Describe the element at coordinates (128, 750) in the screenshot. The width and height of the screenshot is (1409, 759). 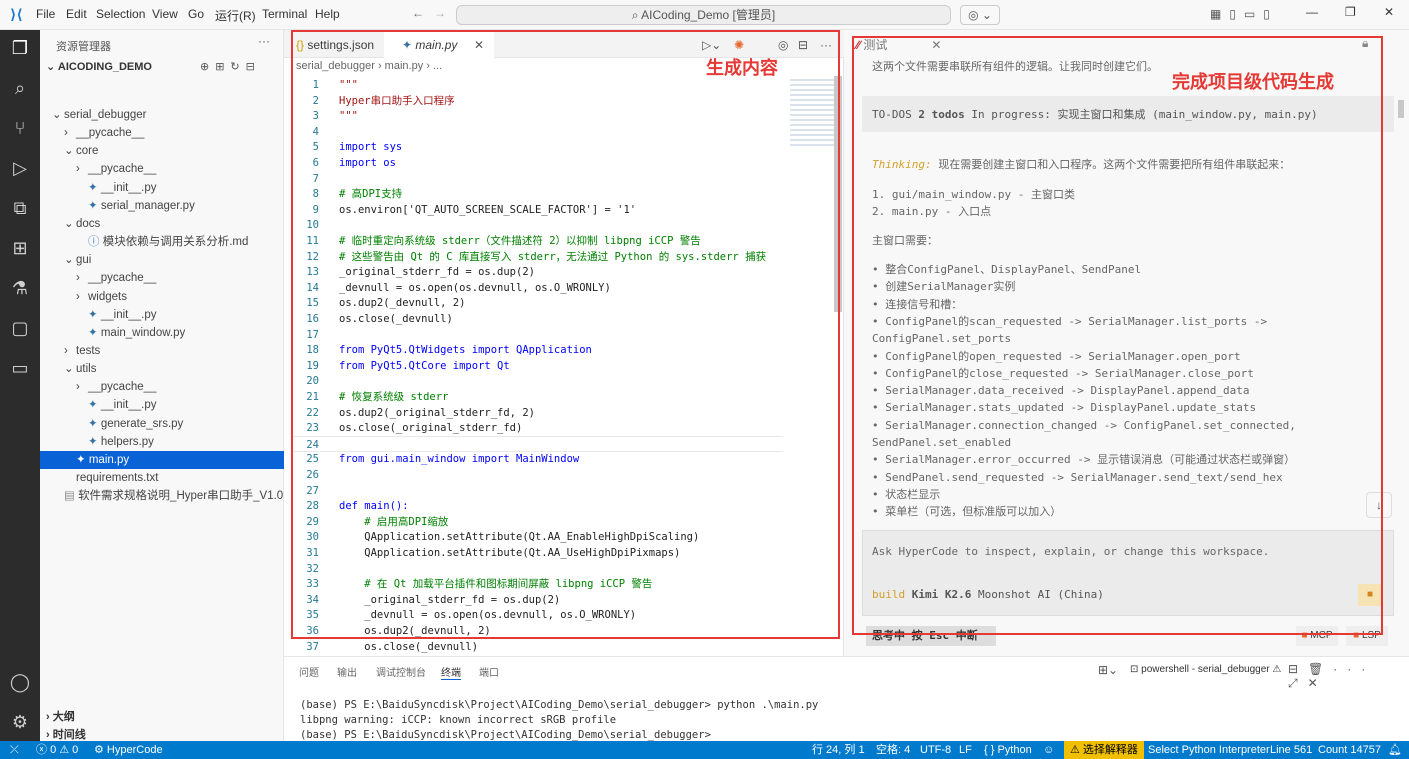
I see `hypercode-status: ⚙ HyperCode` at that location.